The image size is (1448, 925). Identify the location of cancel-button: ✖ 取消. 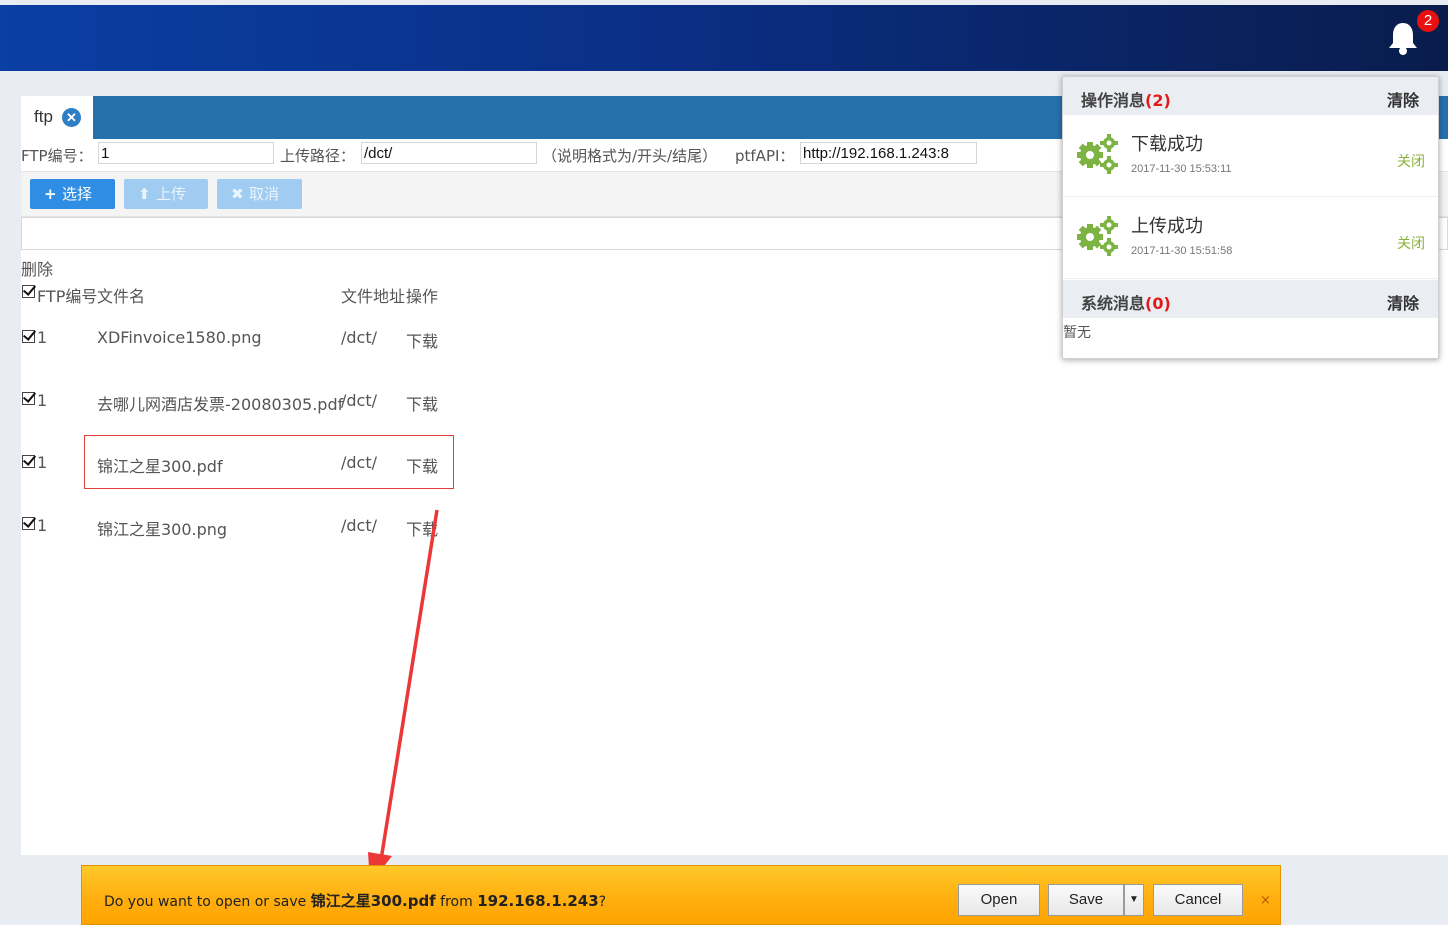
(259, 194).